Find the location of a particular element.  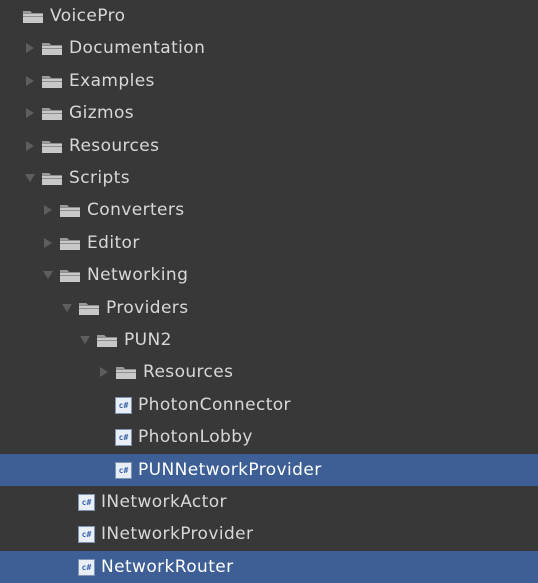

tree-item-label: NetworkRouter is located at coordinates (167, 567).